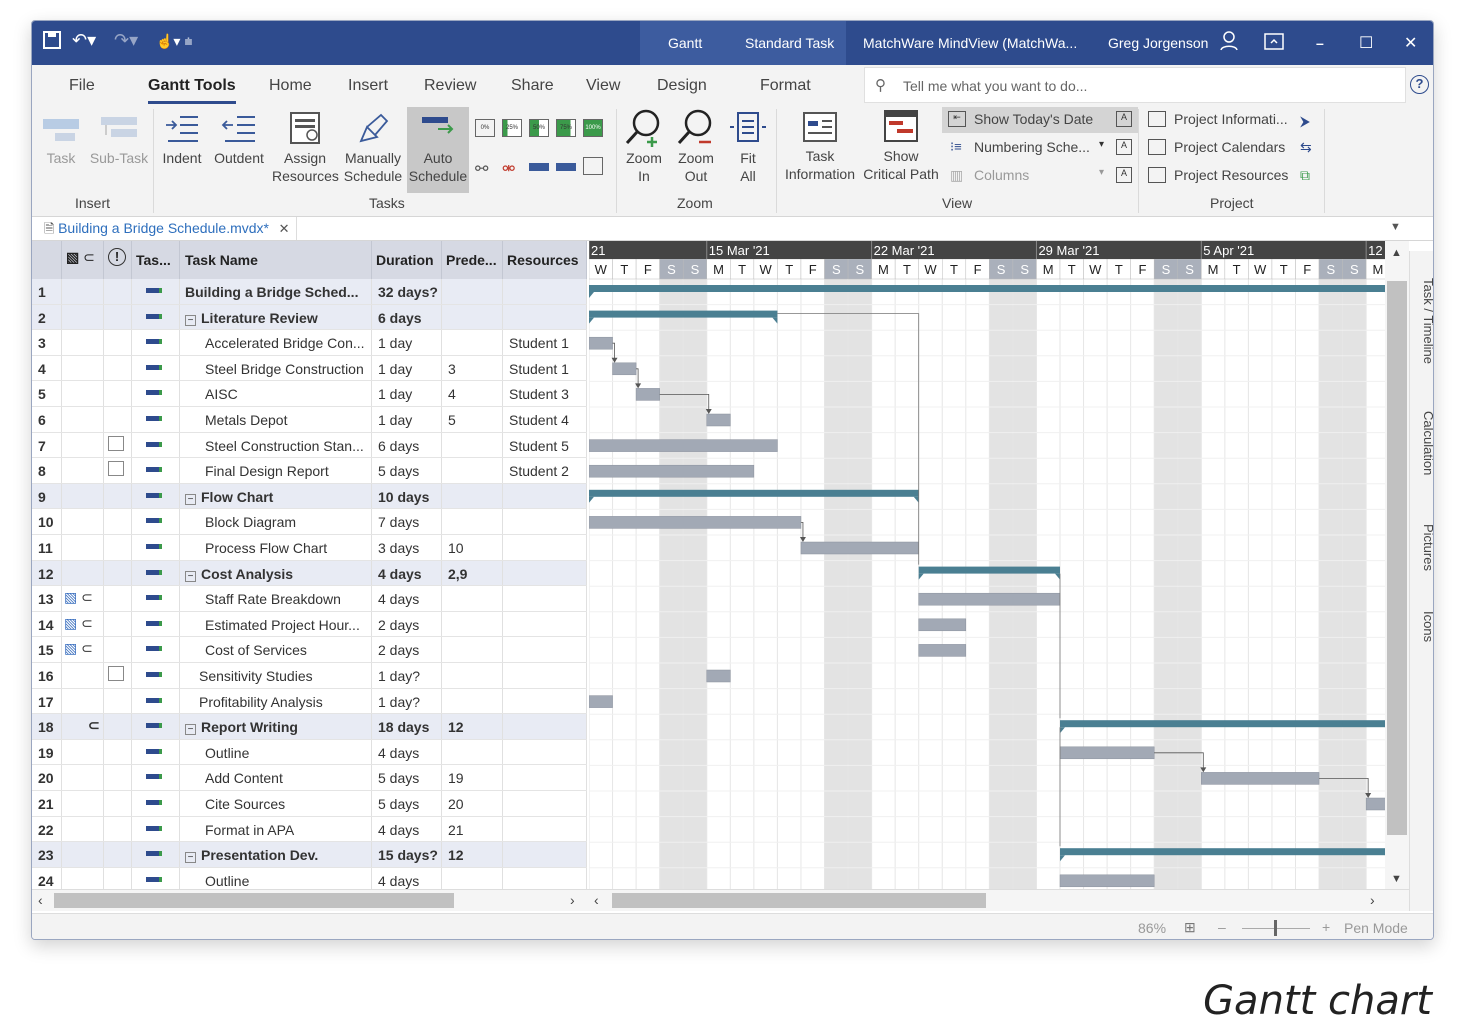 Image resolution: width=1465 pixels, height=1030 pixels. Describe the element at coordinates (1305, 121) in the screenshot. I see `task-link-icon: ⮞` at that location.